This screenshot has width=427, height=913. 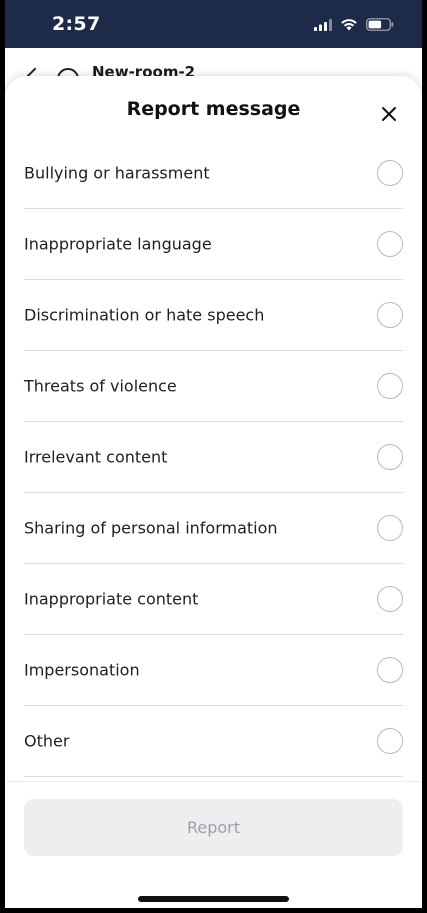 I want to click on reason-option-inappropriate-content: Inappropriate content, so click(x=213, y=599).